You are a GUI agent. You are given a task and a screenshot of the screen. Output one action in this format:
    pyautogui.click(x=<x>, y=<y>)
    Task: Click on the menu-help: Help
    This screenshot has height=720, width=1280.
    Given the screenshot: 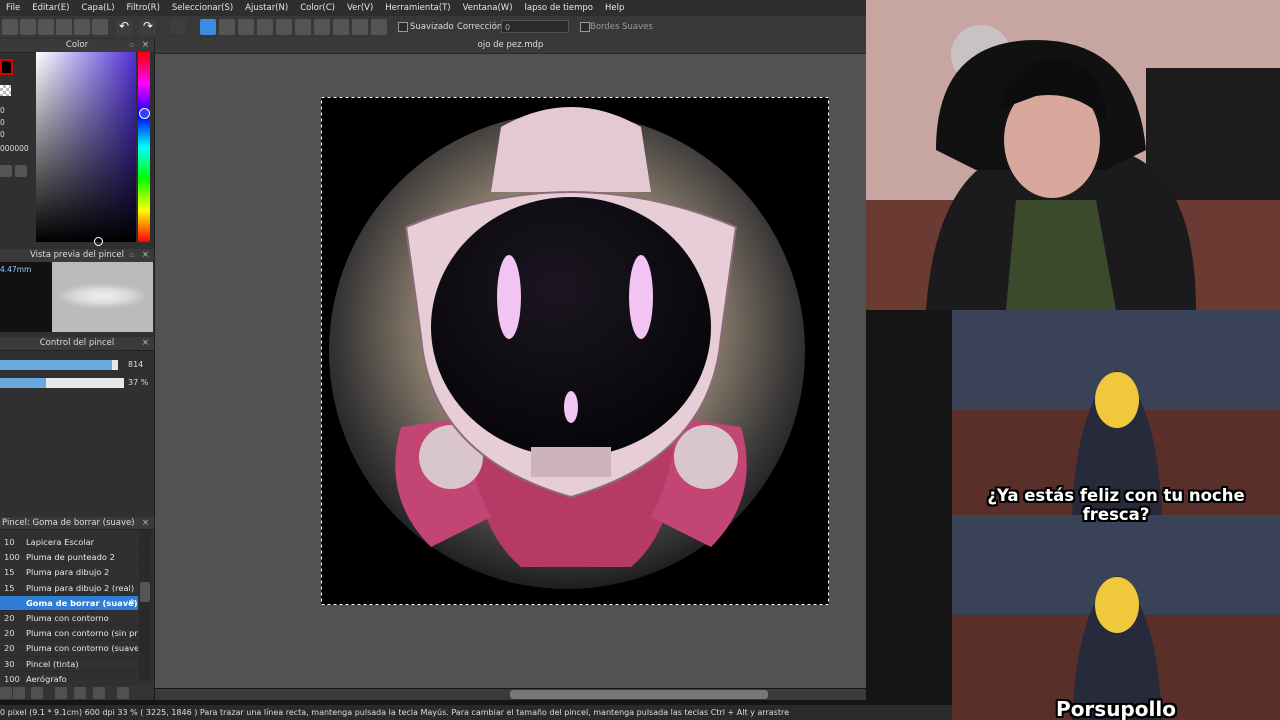 What is the action you would take?
    pyautogui.click(x=617, y=8)
    